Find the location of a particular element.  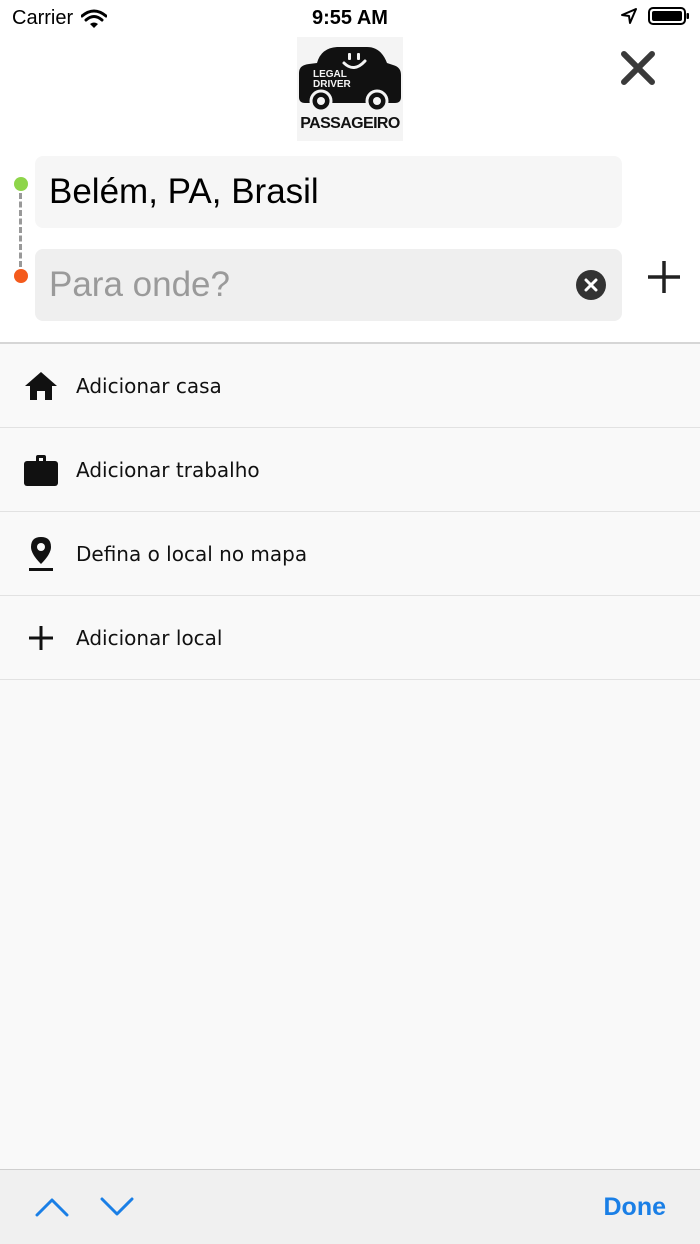

chevron-up-icon is located at coordinates (52, 1207).